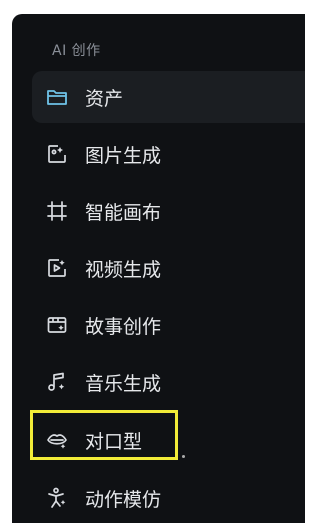 This screenshot has width=320, height=523. I want to click on sidebar-item-video-generation: 视频生成, so click(168, 268).